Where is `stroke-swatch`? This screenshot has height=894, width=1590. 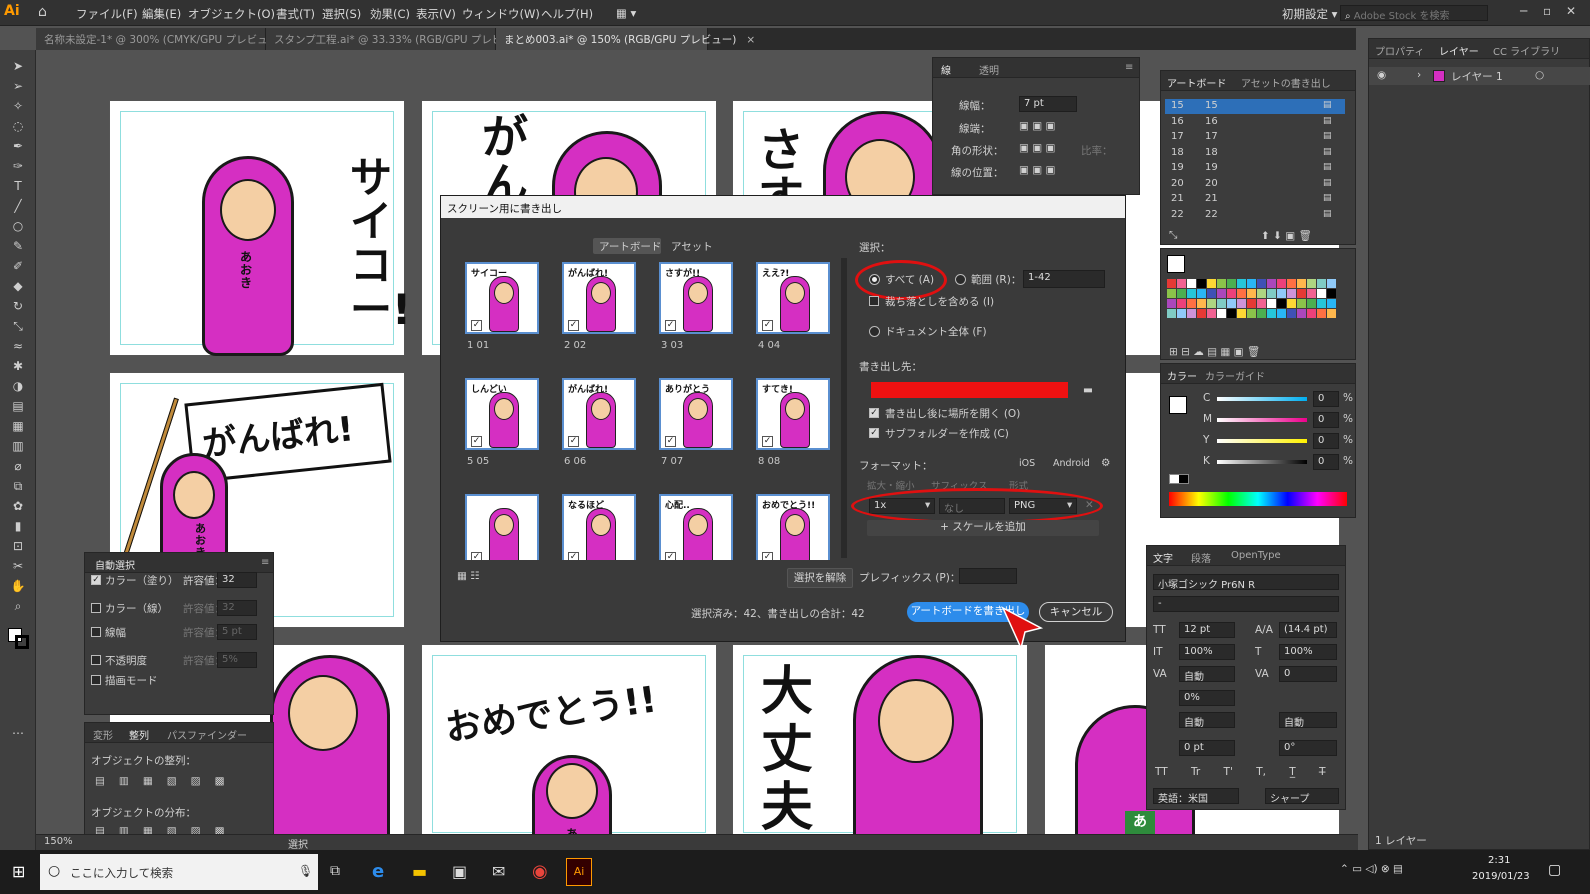 stroke-swatch is located at coordinates (22, 642).